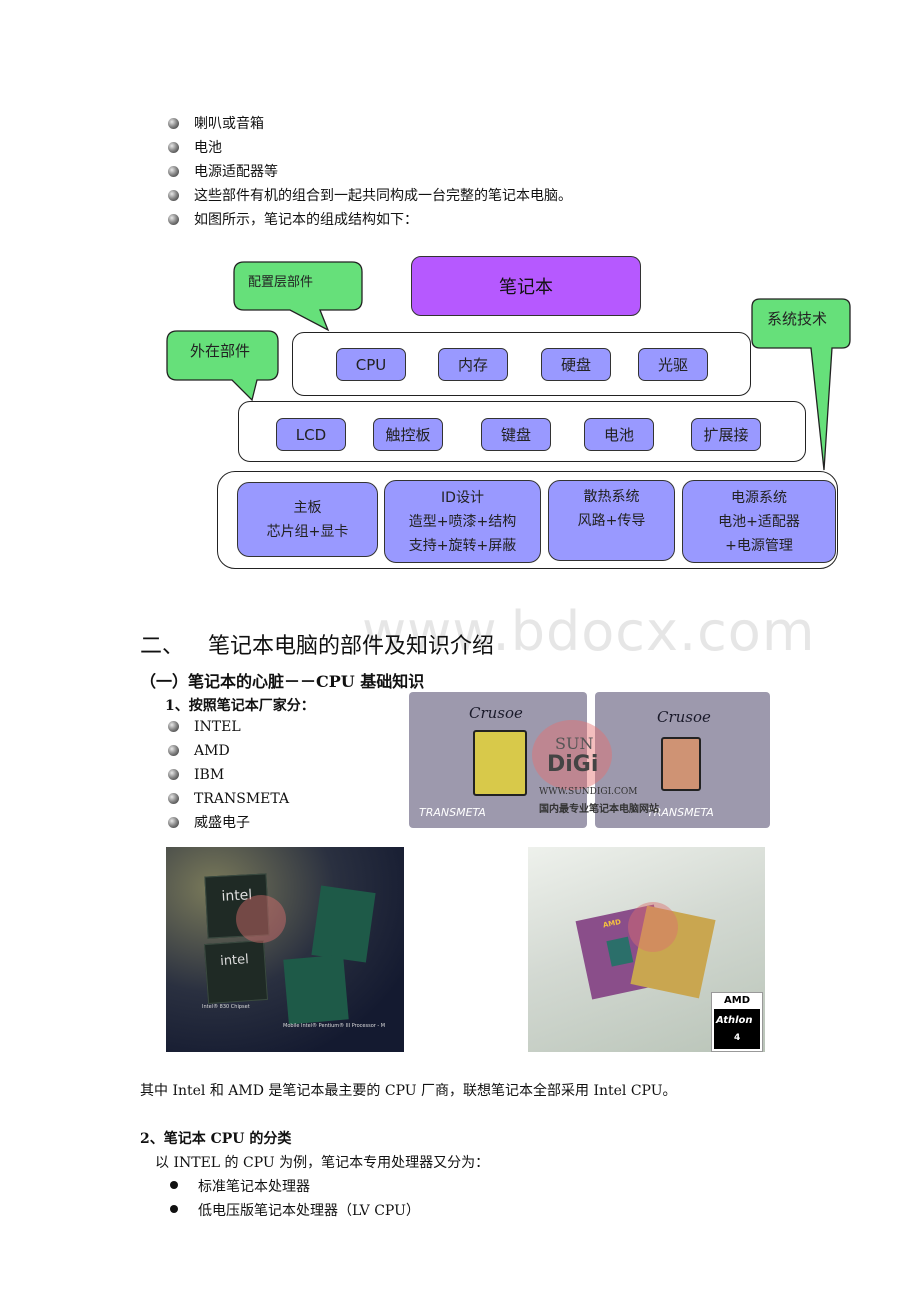 The width and height of the screenshot is (920, 1302). What do you see at coordinates (311, 434) in the screenshot?
I see `box-lcd: LCD` at bounding box center [311, 434].